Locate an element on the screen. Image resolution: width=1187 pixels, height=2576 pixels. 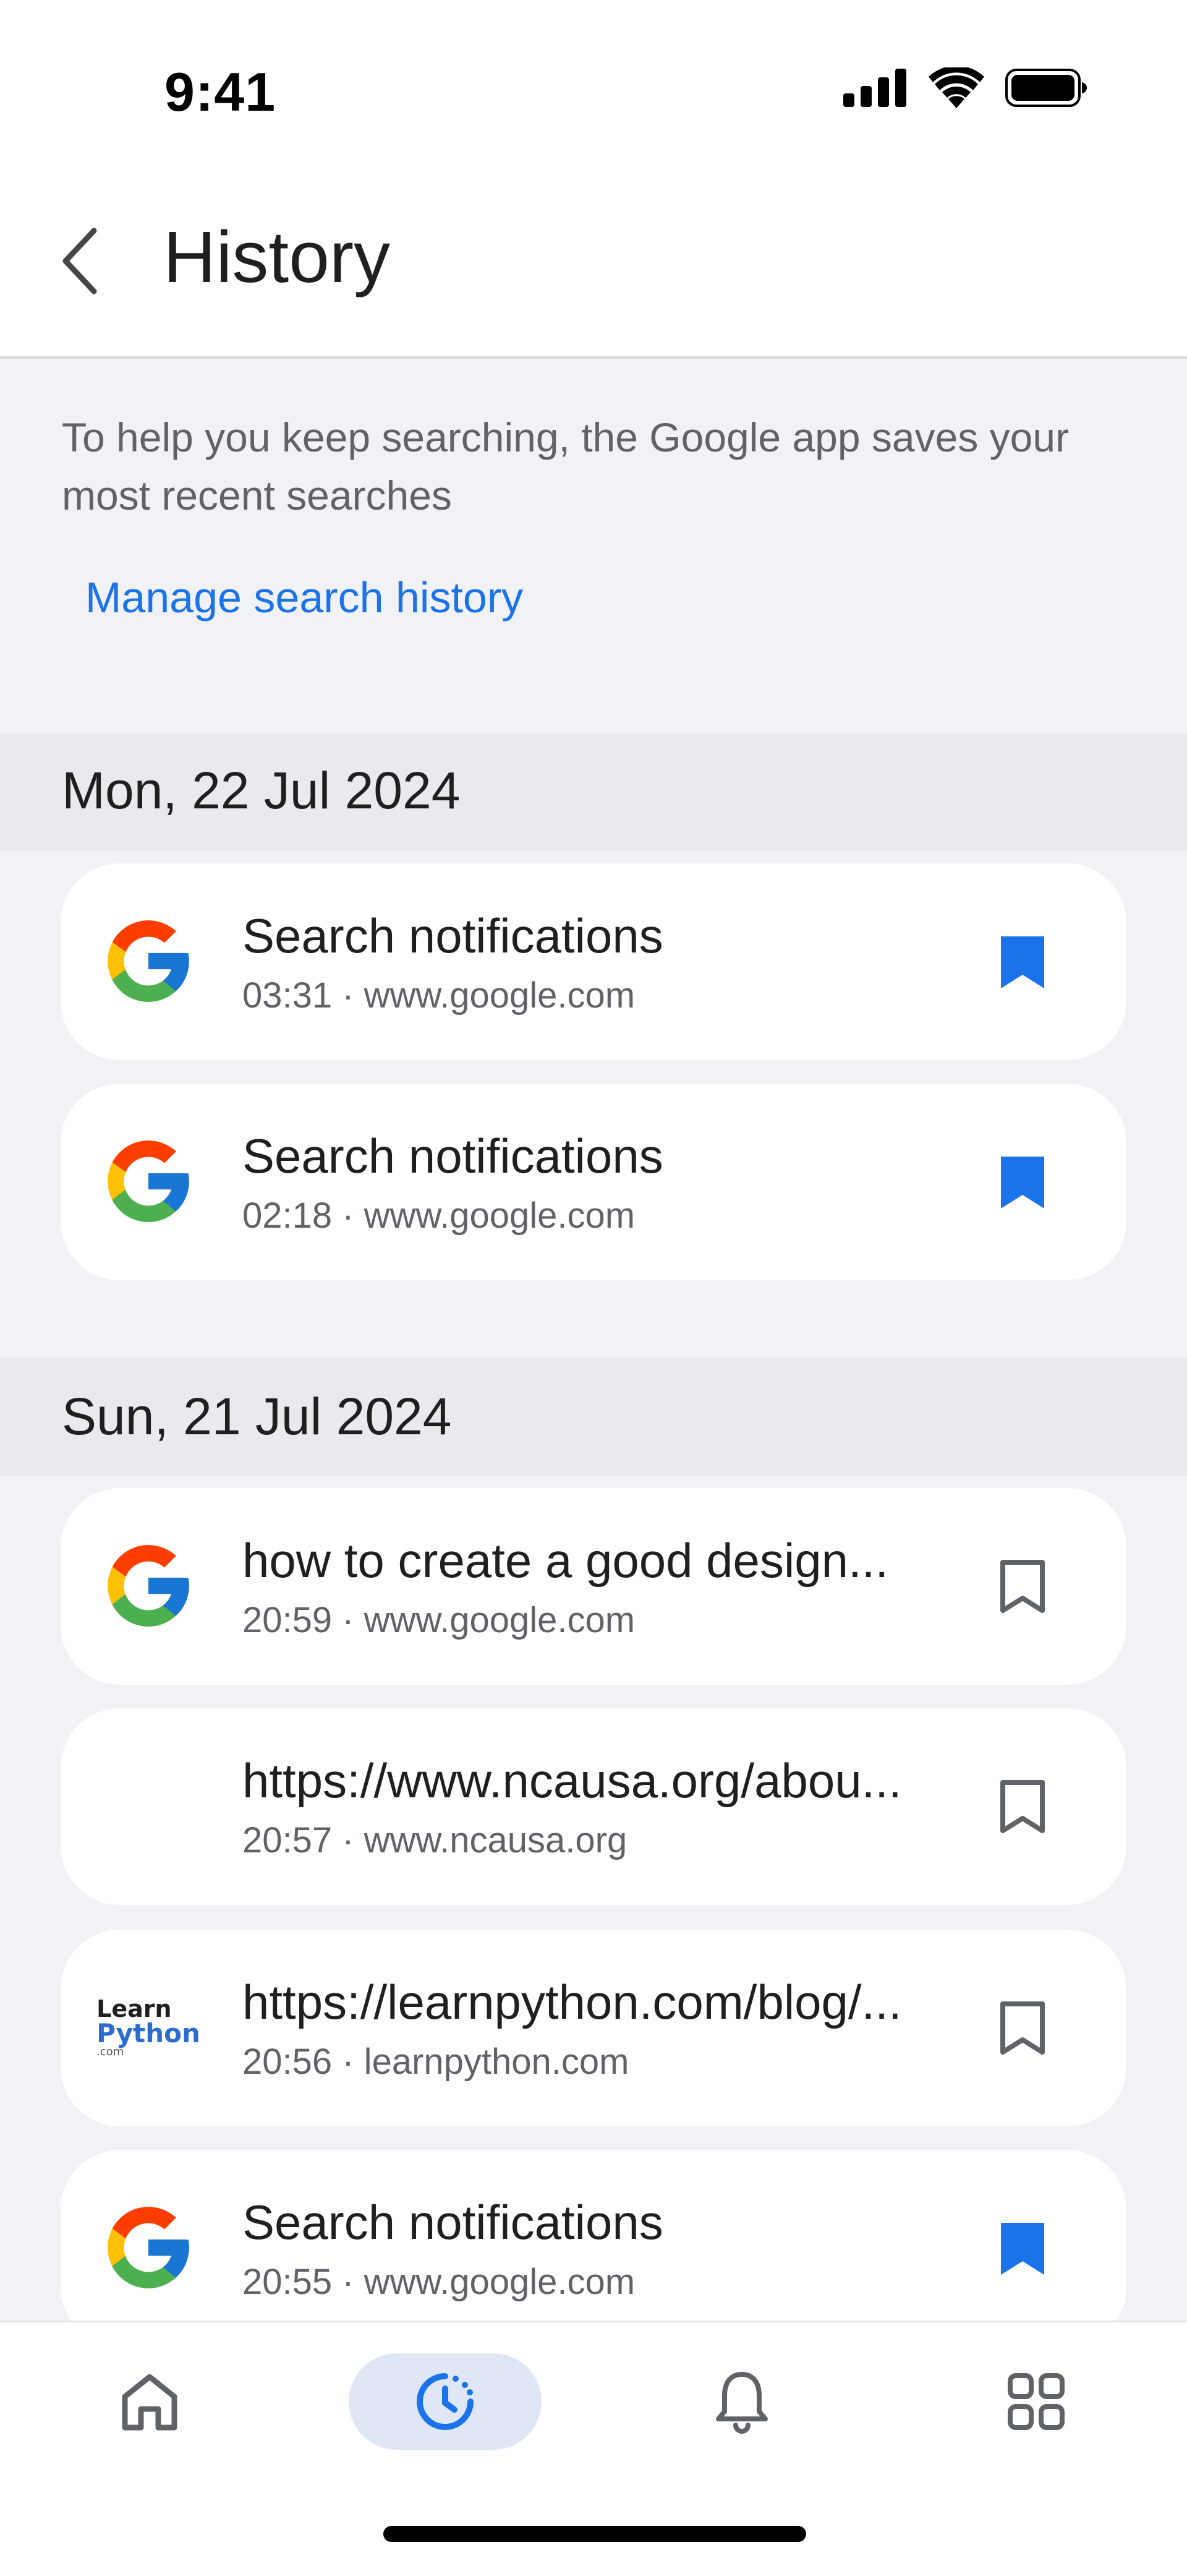
home-icon is located at coordinates (150, 2402).